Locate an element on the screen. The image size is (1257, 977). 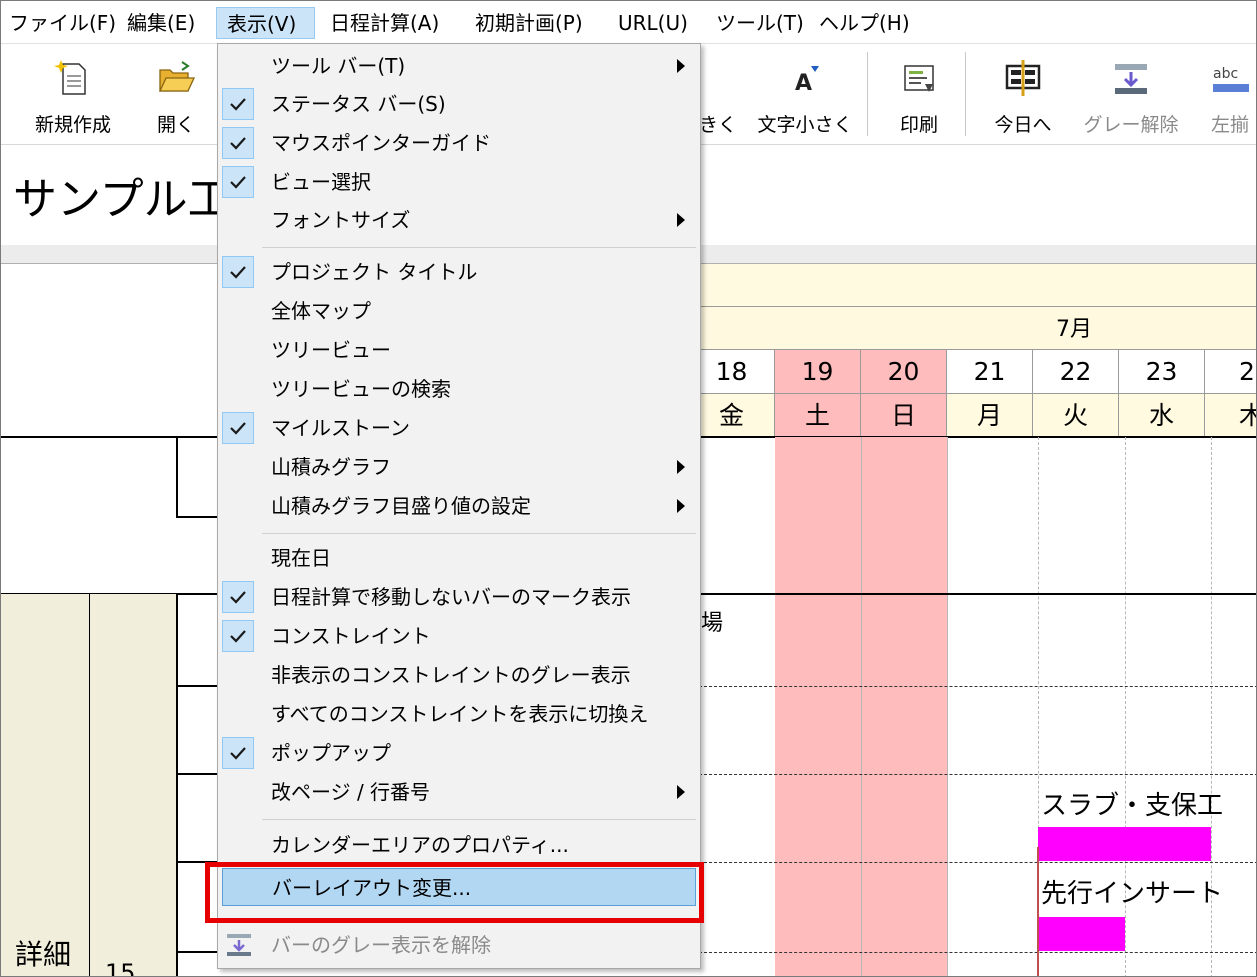
view-menu-item-label: フォントサイズ is located at coordinates (341, 220).